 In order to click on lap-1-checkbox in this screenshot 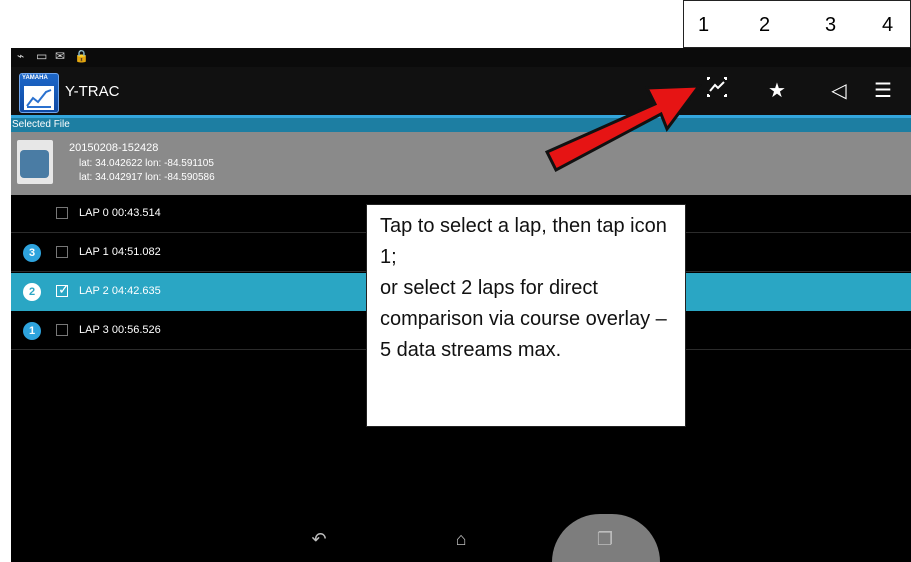, I will do `click(62, 252)`.